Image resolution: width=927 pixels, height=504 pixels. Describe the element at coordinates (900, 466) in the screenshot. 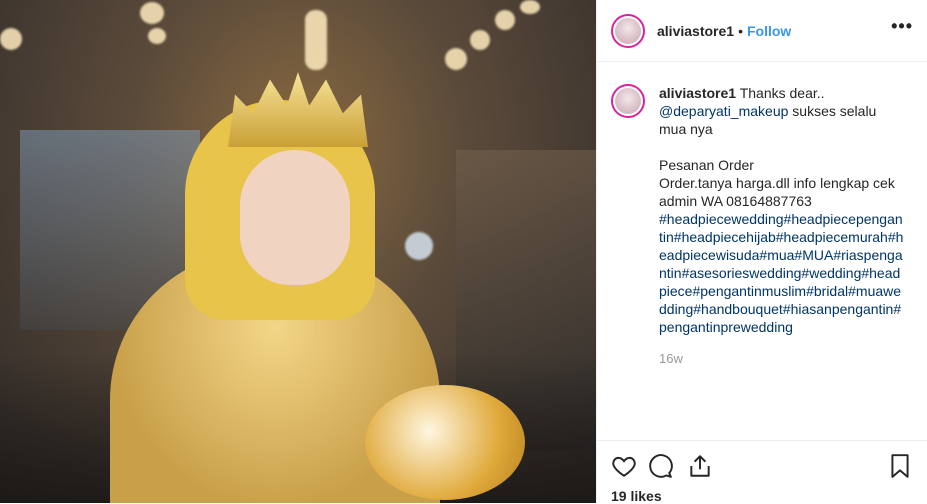

I see `bookmark-icon` at that location.